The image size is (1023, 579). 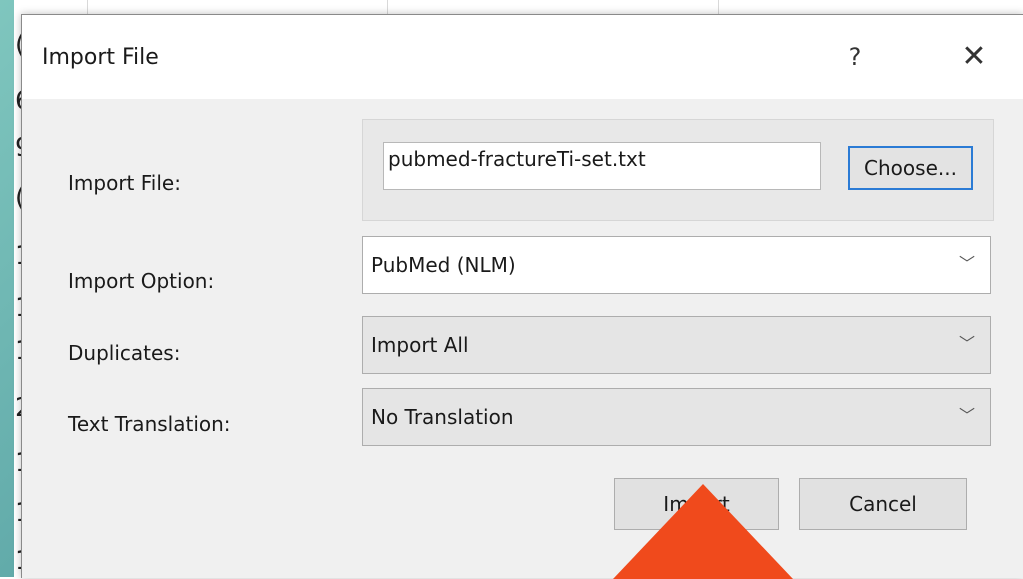 What do you see at coordinates (124, 353) in the screenshot?
I see `duplicates-label: Duplicates:` at bounding box center [124, 353].